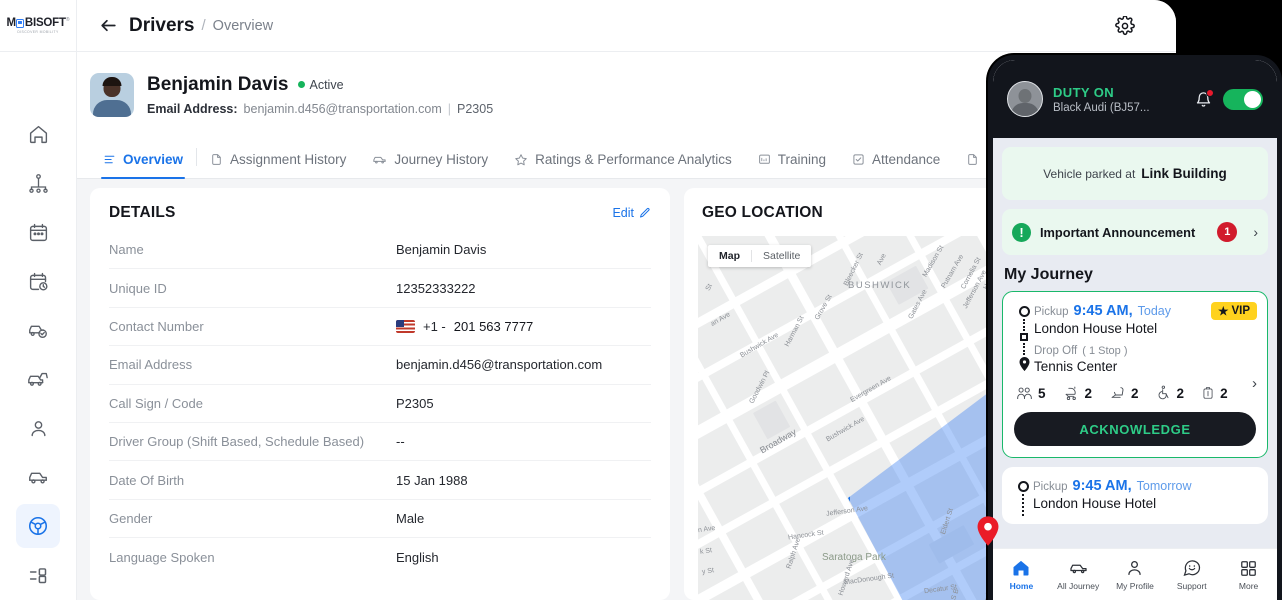  I want to click on tab-attendance-label: Attendance, so click(906, 159).